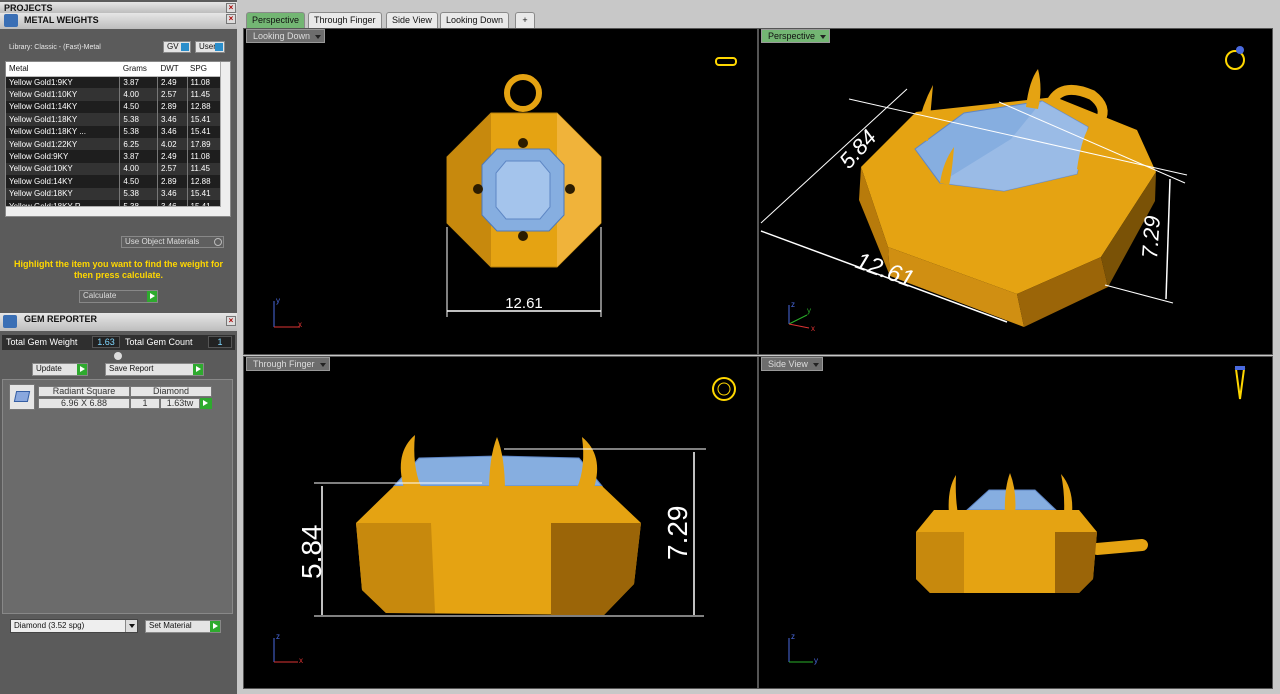 Image resolution: width=1280 pixels, height=694 pixels. What do you see at coordinates (106, 342) in the screenshot?
I see `total-gem-weight-value: 1.63` at bounding box center [106, 342].